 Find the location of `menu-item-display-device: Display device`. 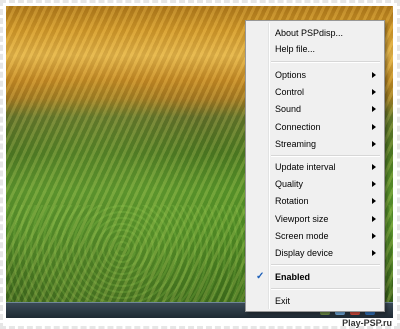

menu-item-display-device: Display device is located at coordinates (315, 253).